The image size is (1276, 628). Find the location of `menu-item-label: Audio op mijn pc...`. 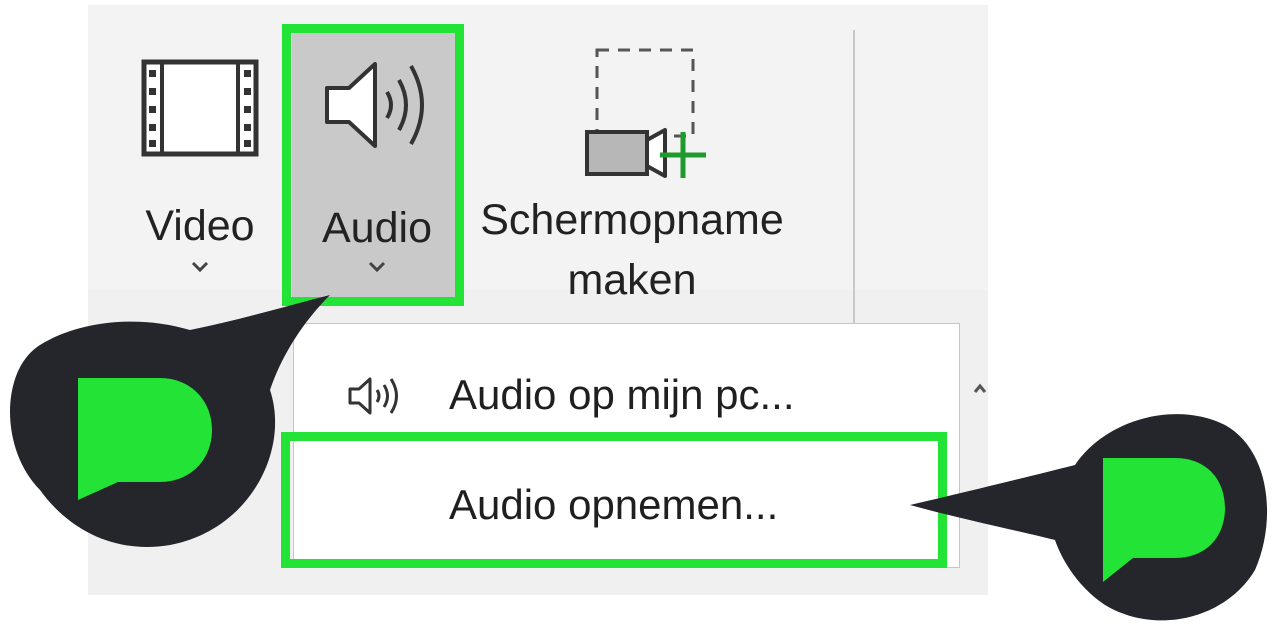

menu-item-label: Audio op mijn pc... is located at coordinates (622, 394).